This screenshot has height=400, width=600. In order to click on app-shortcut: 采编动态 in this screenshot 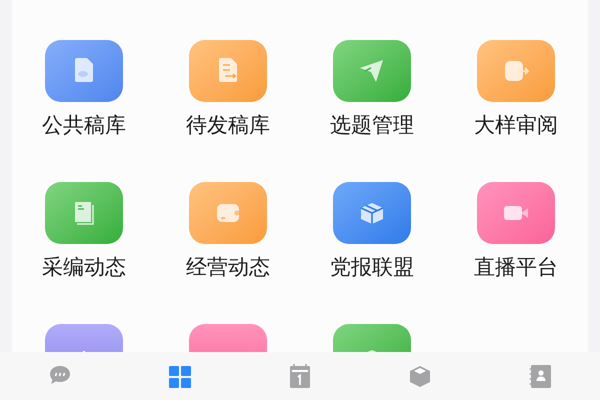, I will do `click(84, 231)`.